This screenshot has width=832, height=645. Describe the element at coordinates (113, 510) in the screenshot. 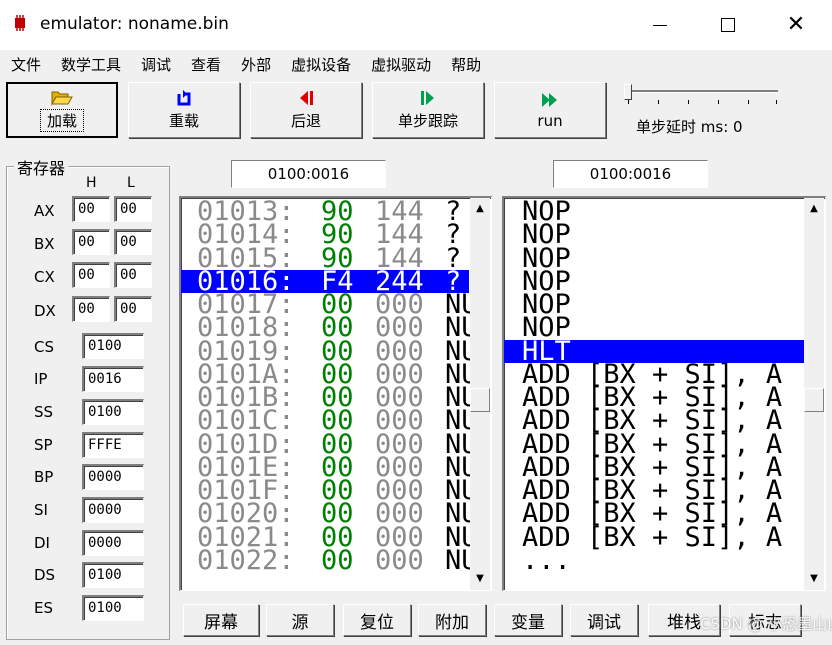

I see `register-si-field: 0000` at that location.